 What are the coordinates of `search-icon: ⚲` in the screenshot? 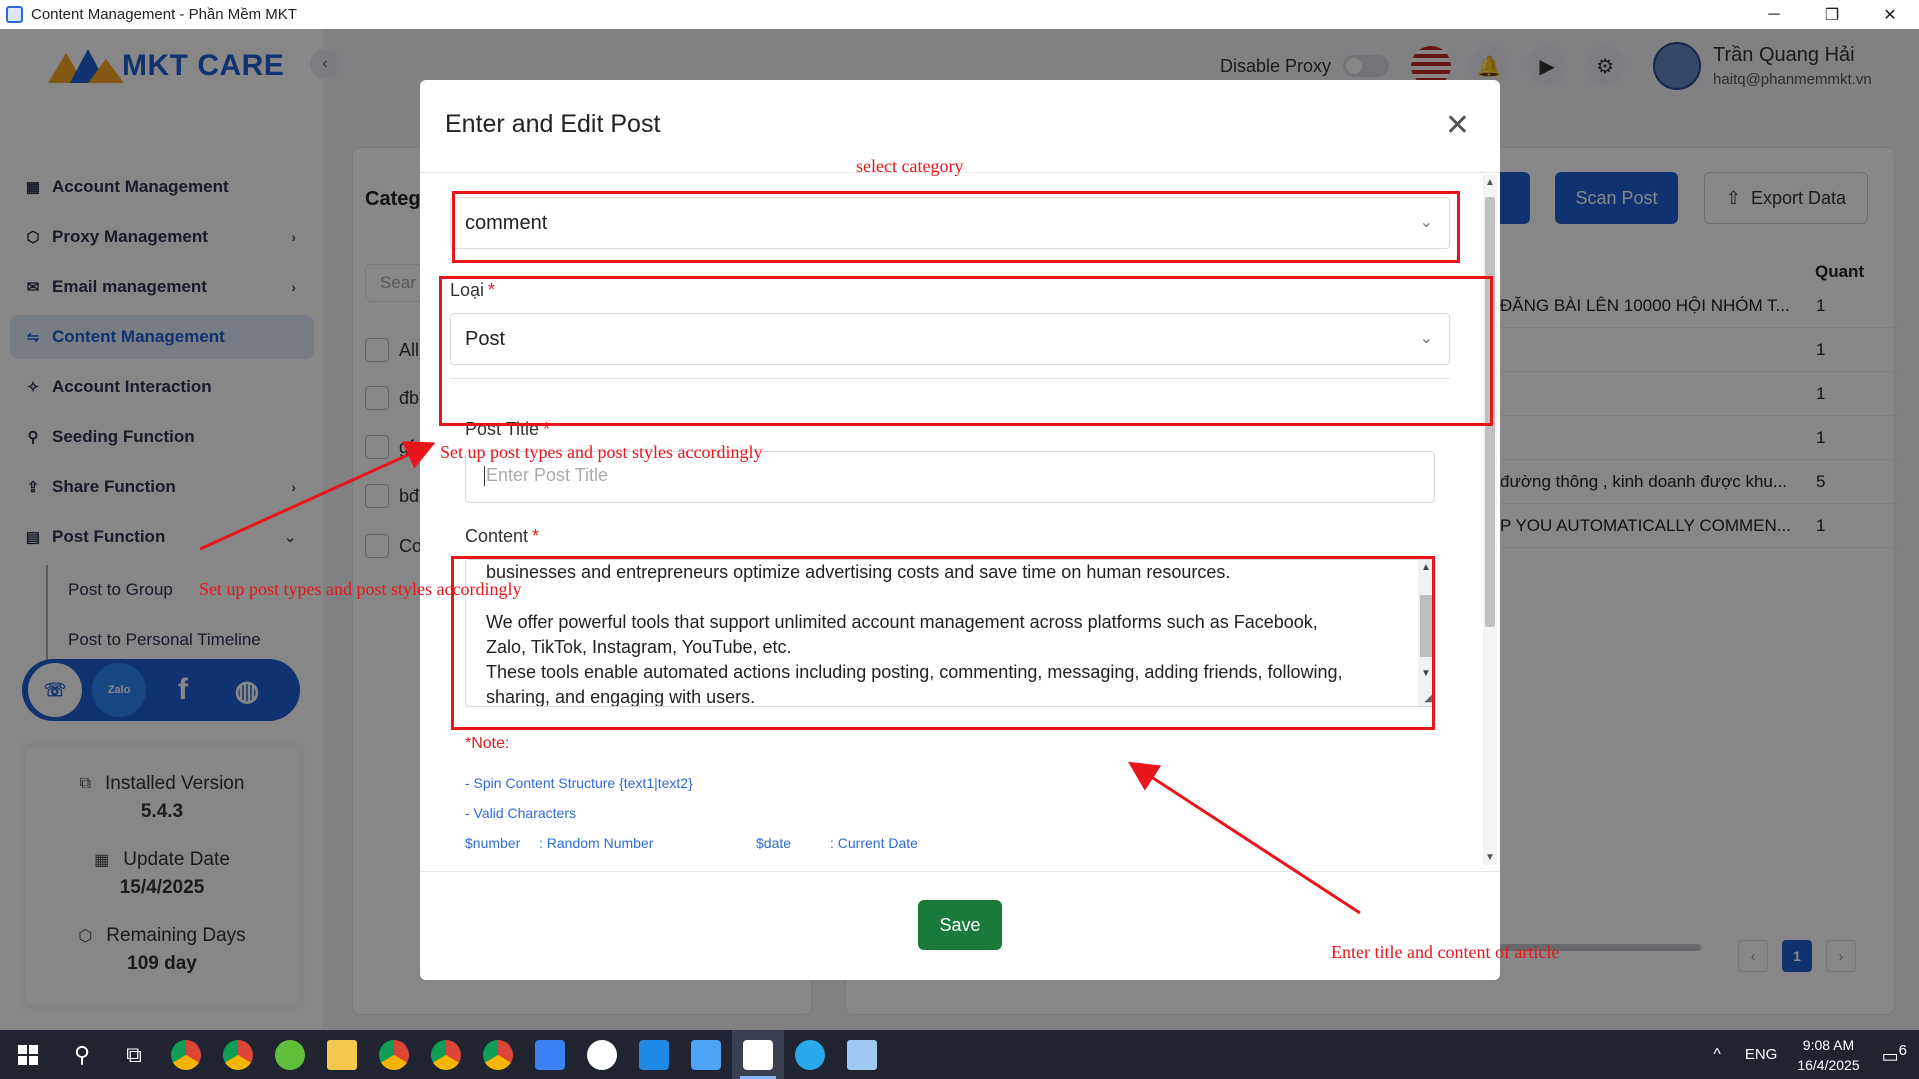 It's located at (82, 1054).